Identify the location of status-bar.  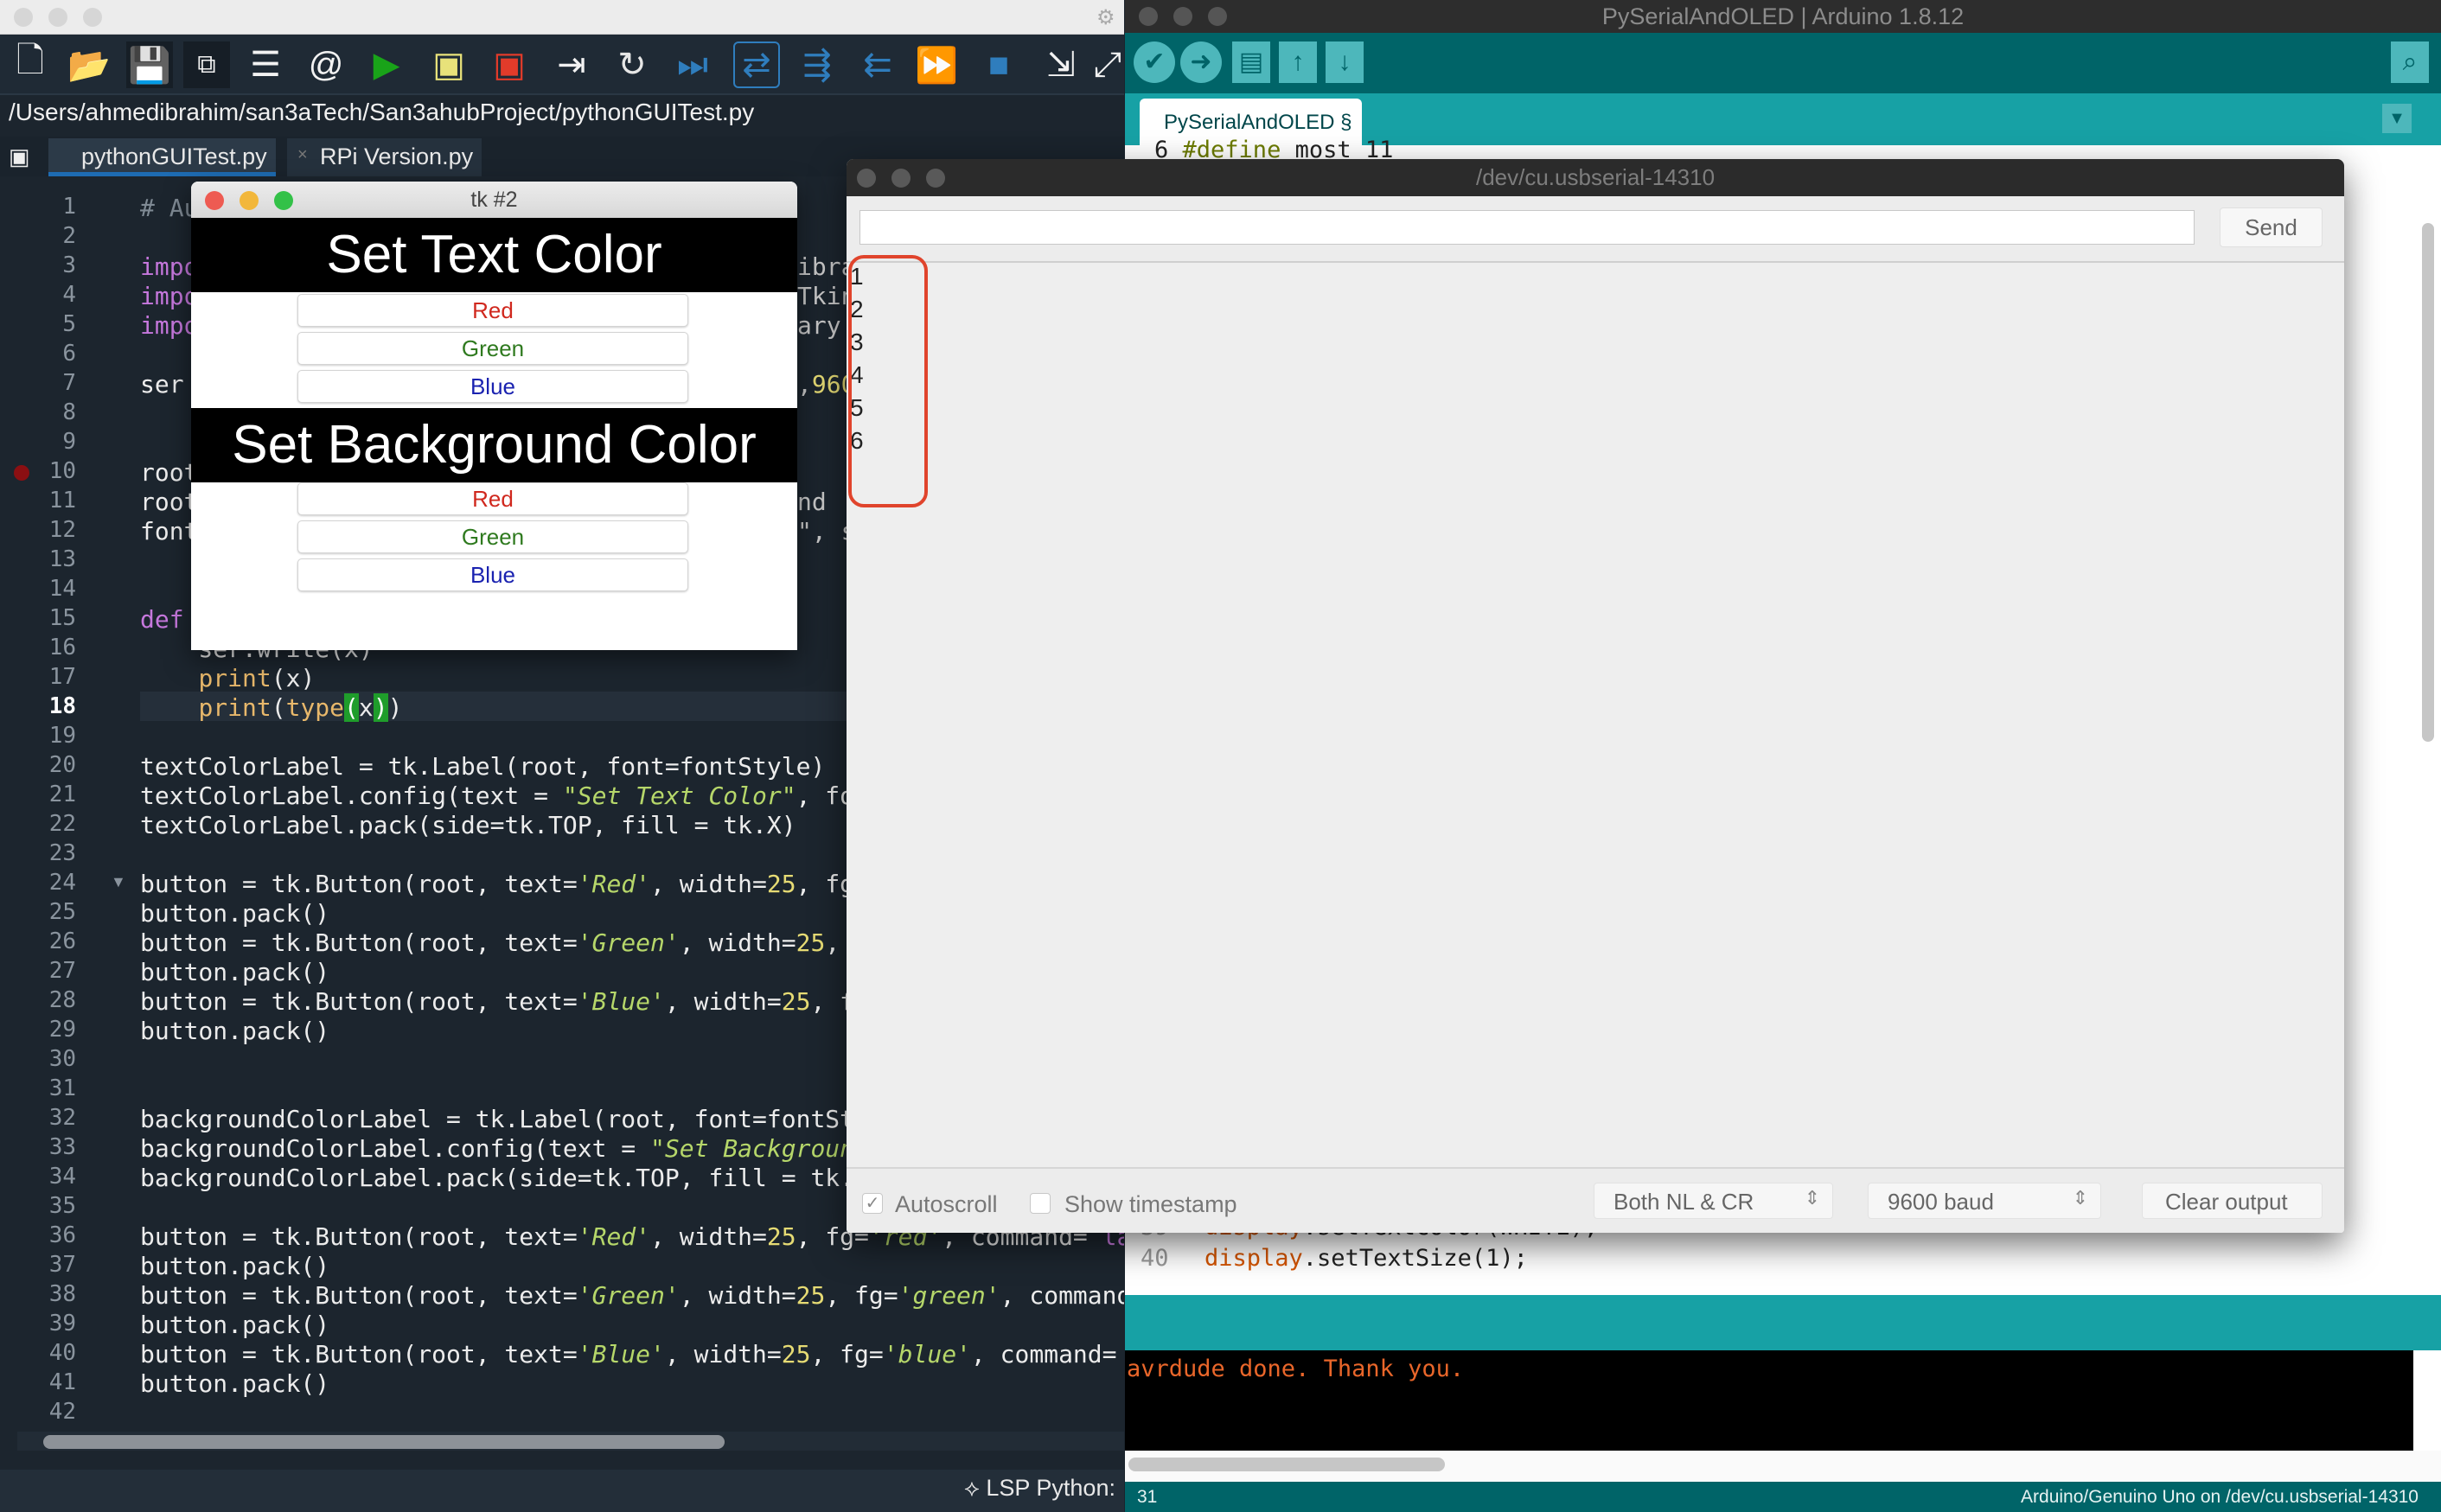
(562, 1491).